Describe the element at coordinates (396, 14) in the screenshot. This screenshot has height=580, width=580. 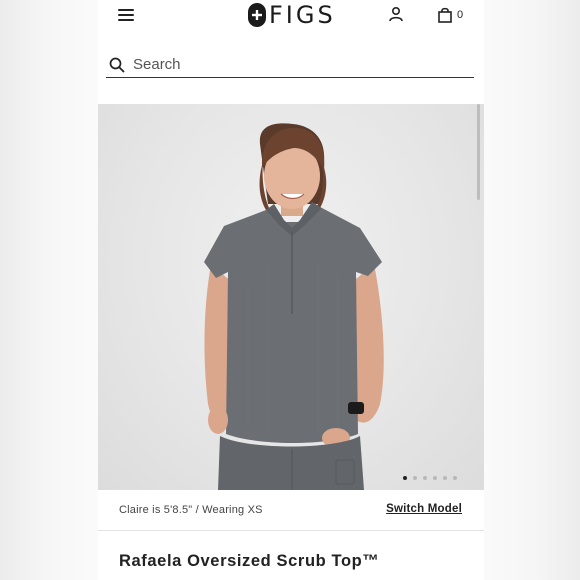
I see `account-icon` at that location.